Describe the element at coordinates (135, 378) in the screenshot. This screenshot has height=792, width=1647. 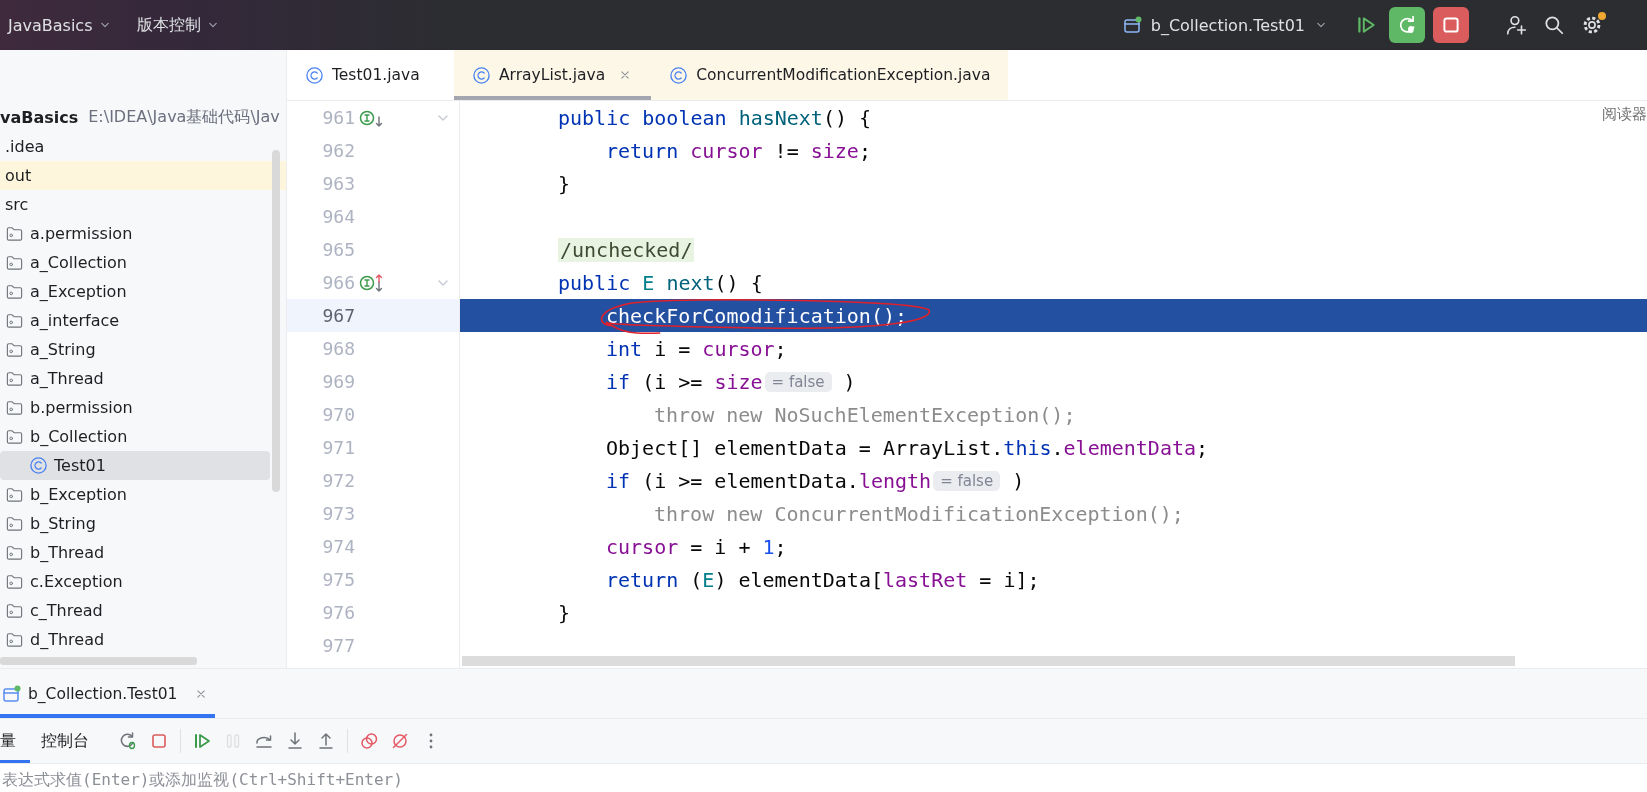
I see `tree-item: a_Thread` at that location.